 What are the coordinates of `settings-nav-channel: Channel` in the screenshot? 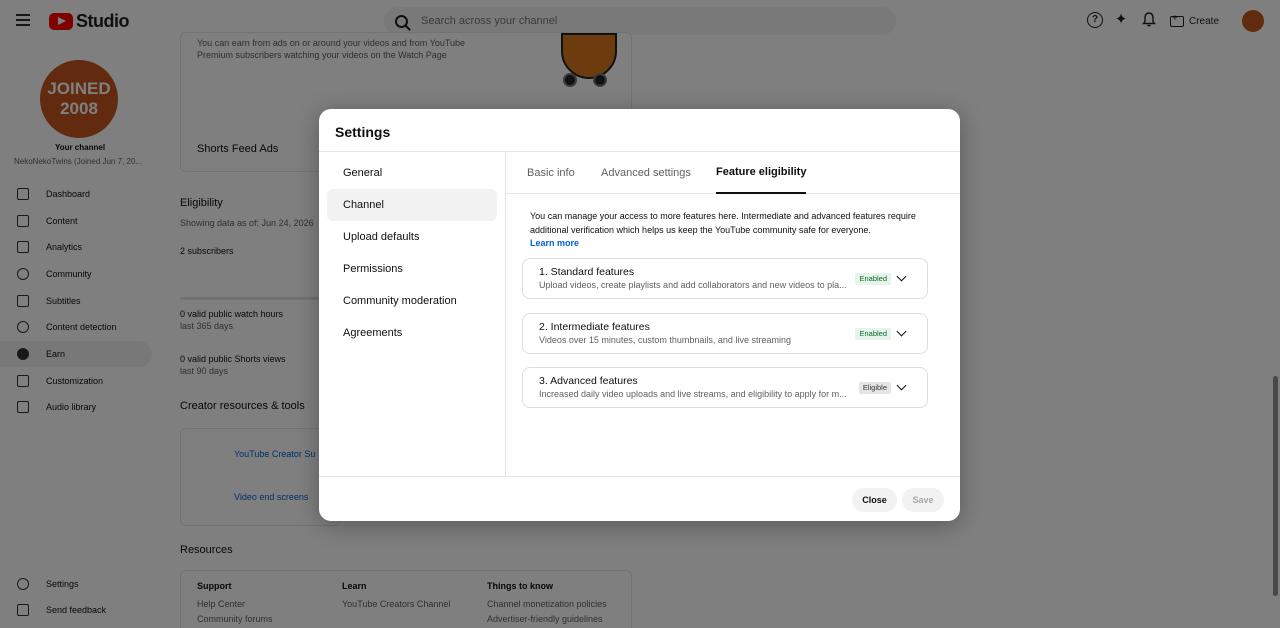 It's located at (412, 205).